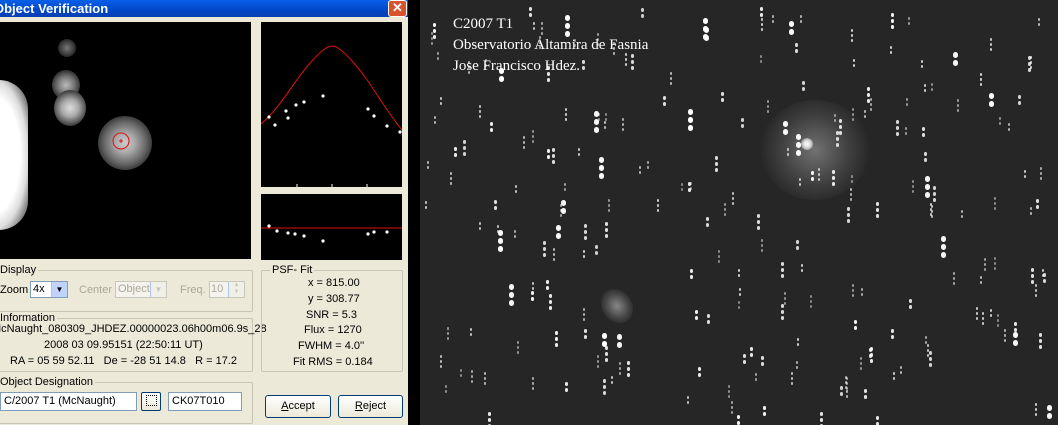 Image resolution: width=1058 pixels, height=425 pixels. What do you see at coordinates (158, 289) in the screenshot?
I see `chevron-down-icon: ▼` at bounding box center [158, 289].